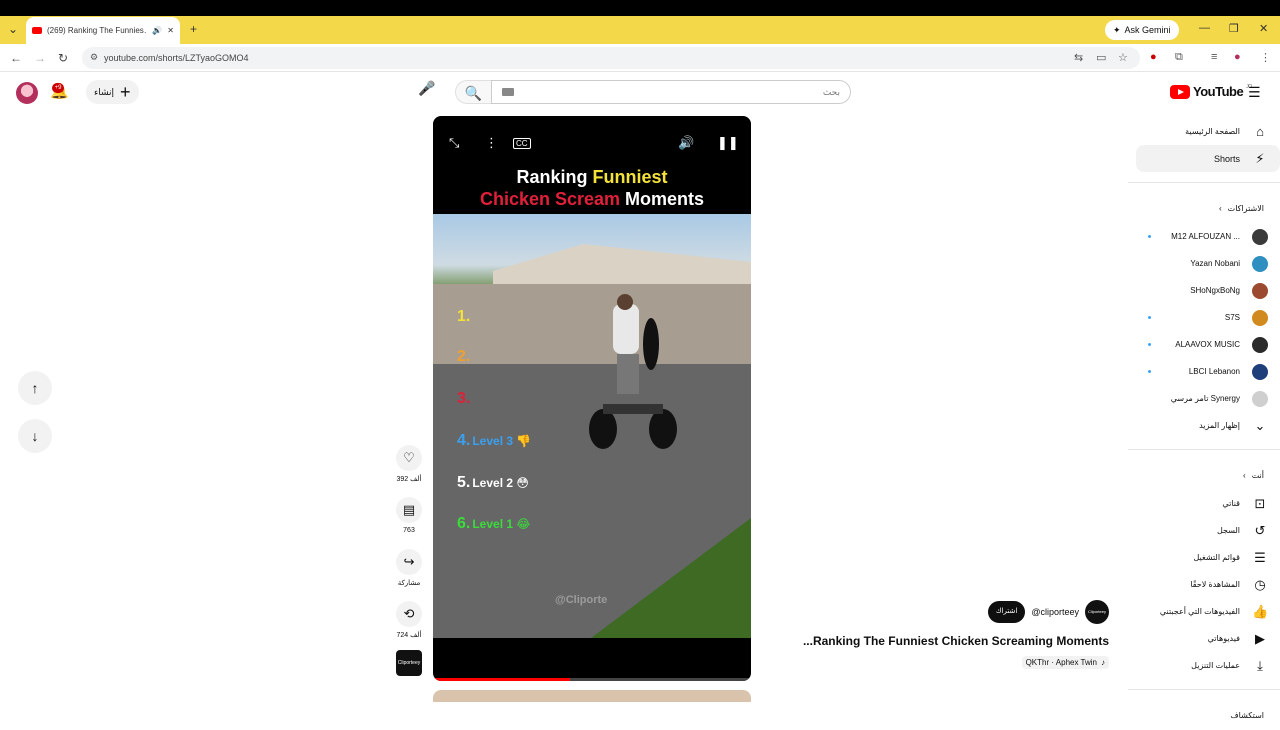  I want to click on sidebar-channel-item: S7S, so click(1204, 317).